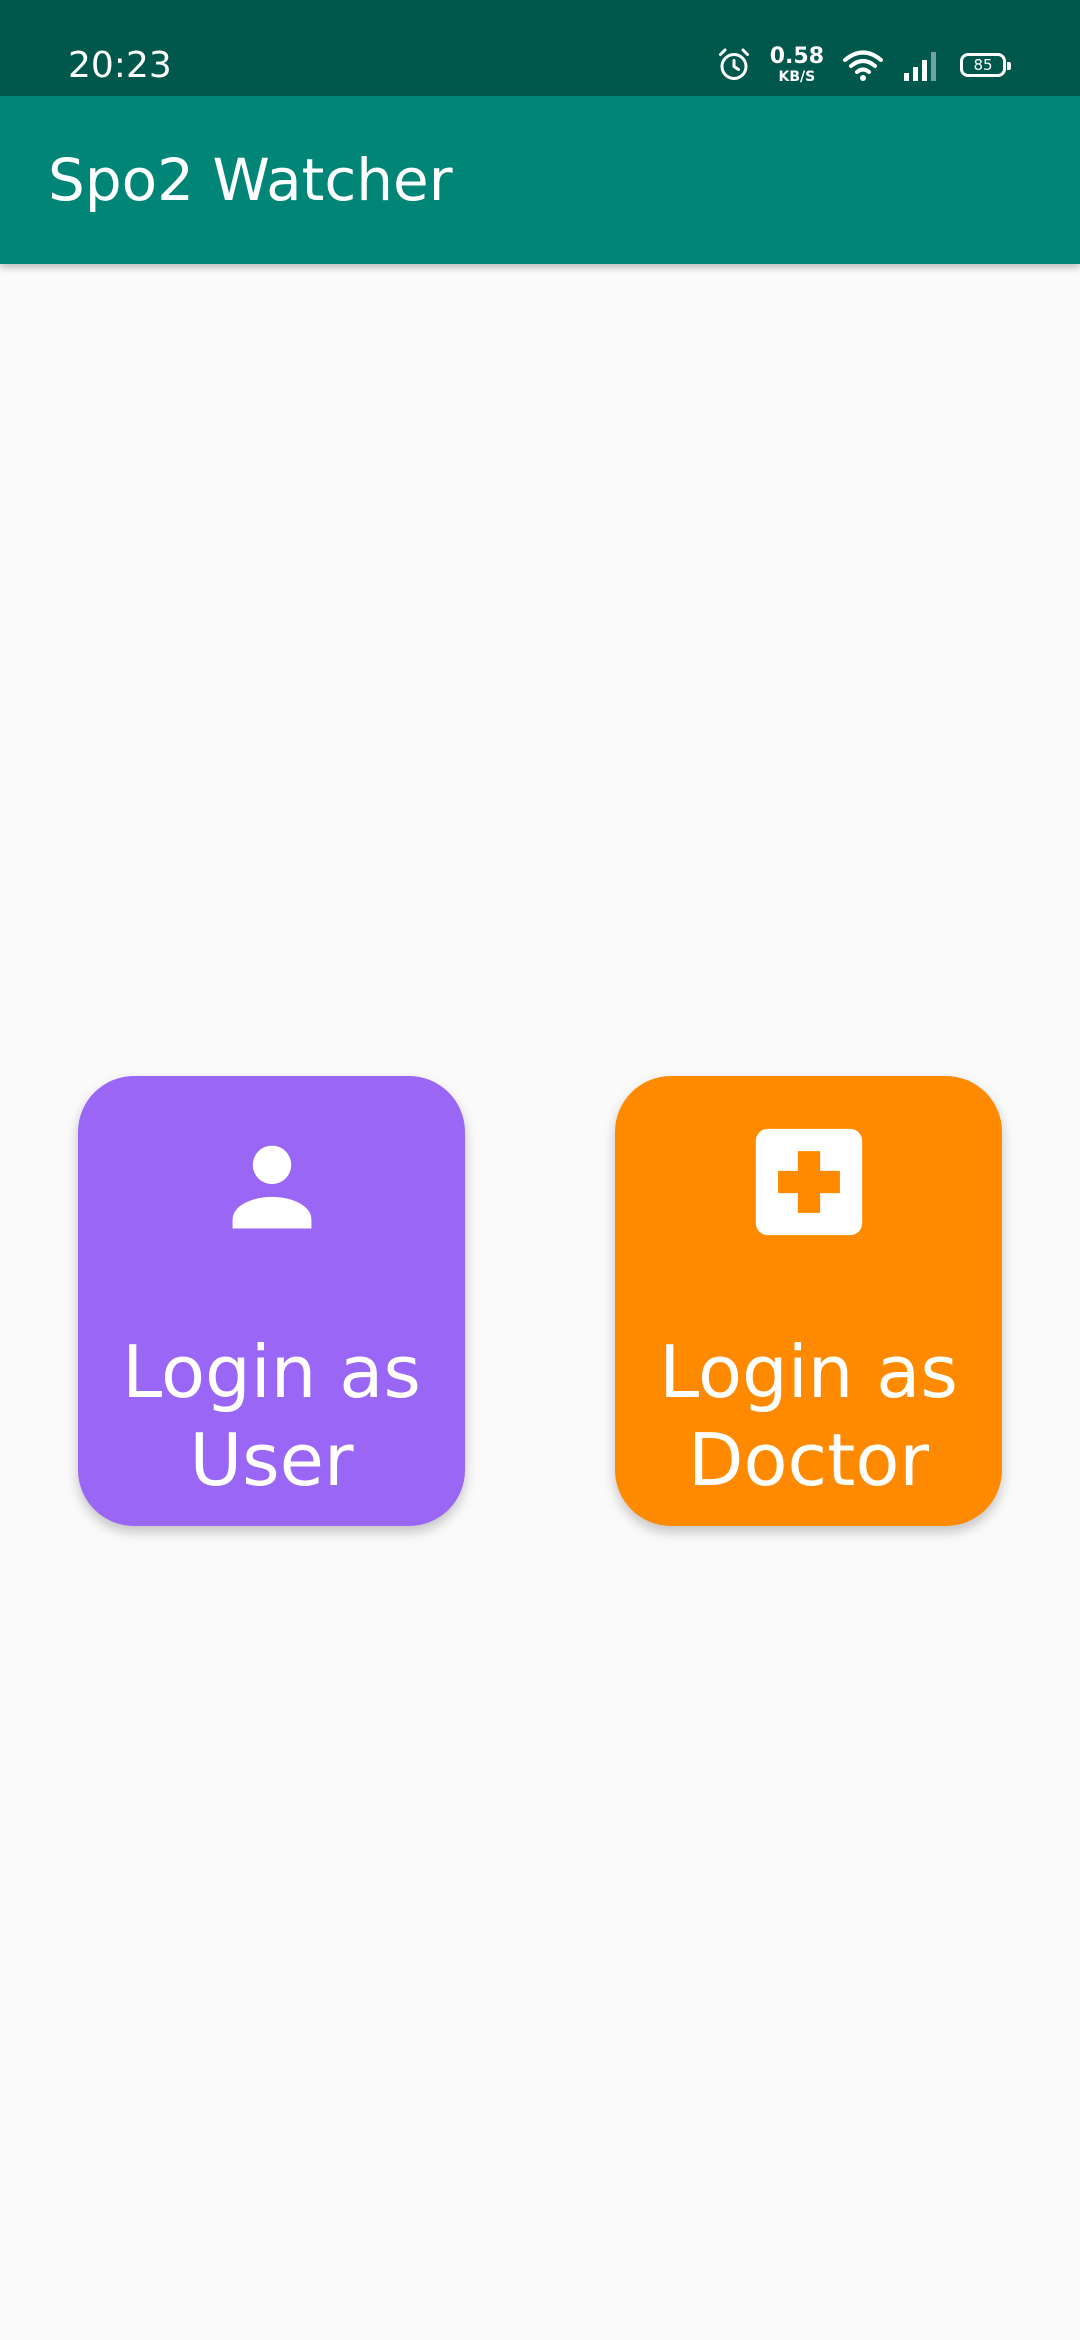 The width and height of the screenshot is (1080, 2340). What do you see at coordinates (797, 77) in the screenshot?
I see `network-speed-unit: KB/S` at bounding box center [797, 77].